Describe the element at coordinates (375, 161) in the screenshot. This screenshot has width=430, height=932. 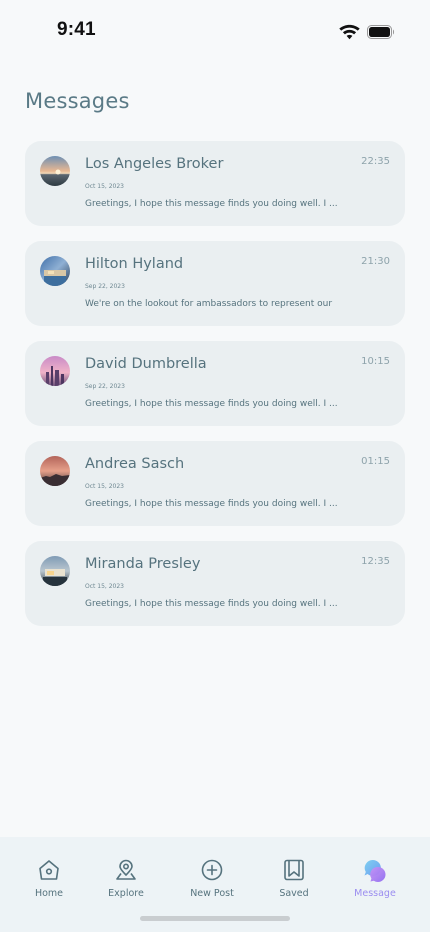
I see `message-time: 22:35` at that location.